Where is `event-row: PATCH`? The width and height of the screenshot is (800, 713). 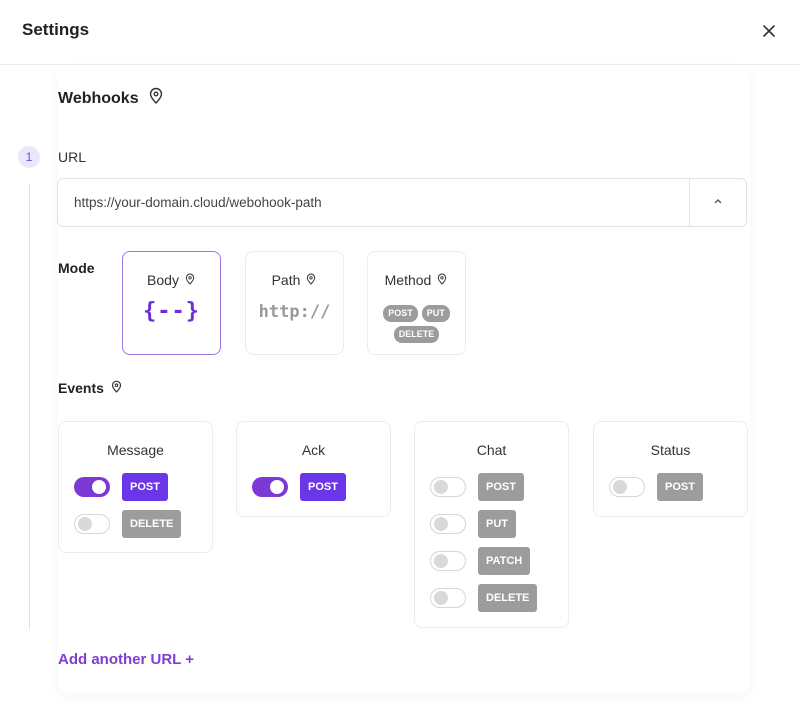 event-row: PATCH is located at coordinates (480, 561).